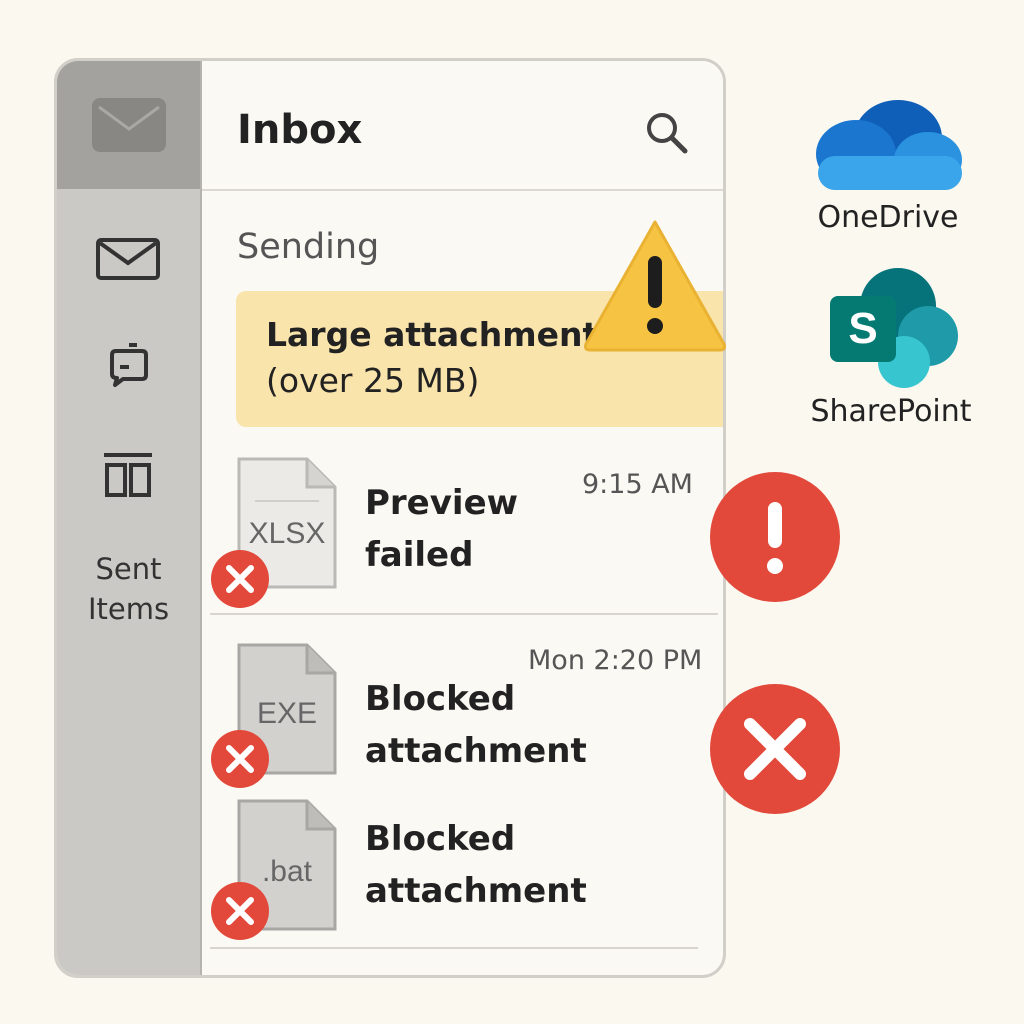 The width and height of the screenshot is (1024, 1024). I want to click on section-label-sending: Sending, so click(308, 247).